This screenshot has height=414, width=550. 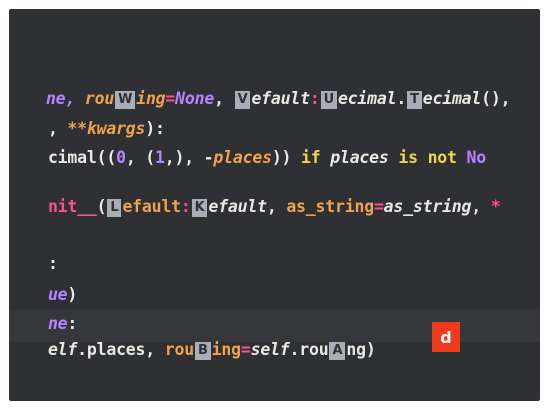 What do you see at coordinates (179, 349) in the screenshot?
I see `token: rou` at bounding box center [179, 349].